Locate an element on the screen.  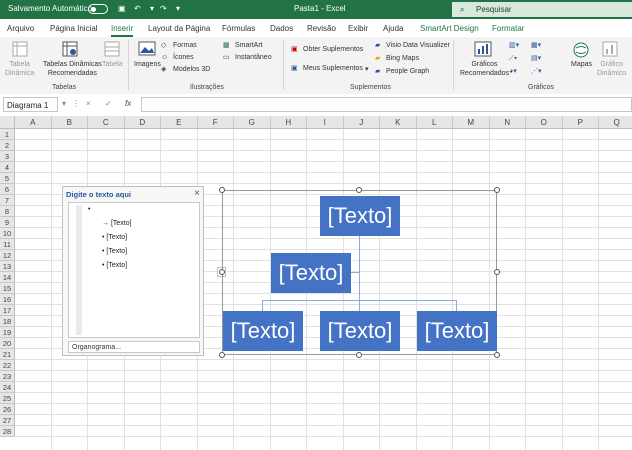
row-header: 15 is located at coordinates (7, 288).